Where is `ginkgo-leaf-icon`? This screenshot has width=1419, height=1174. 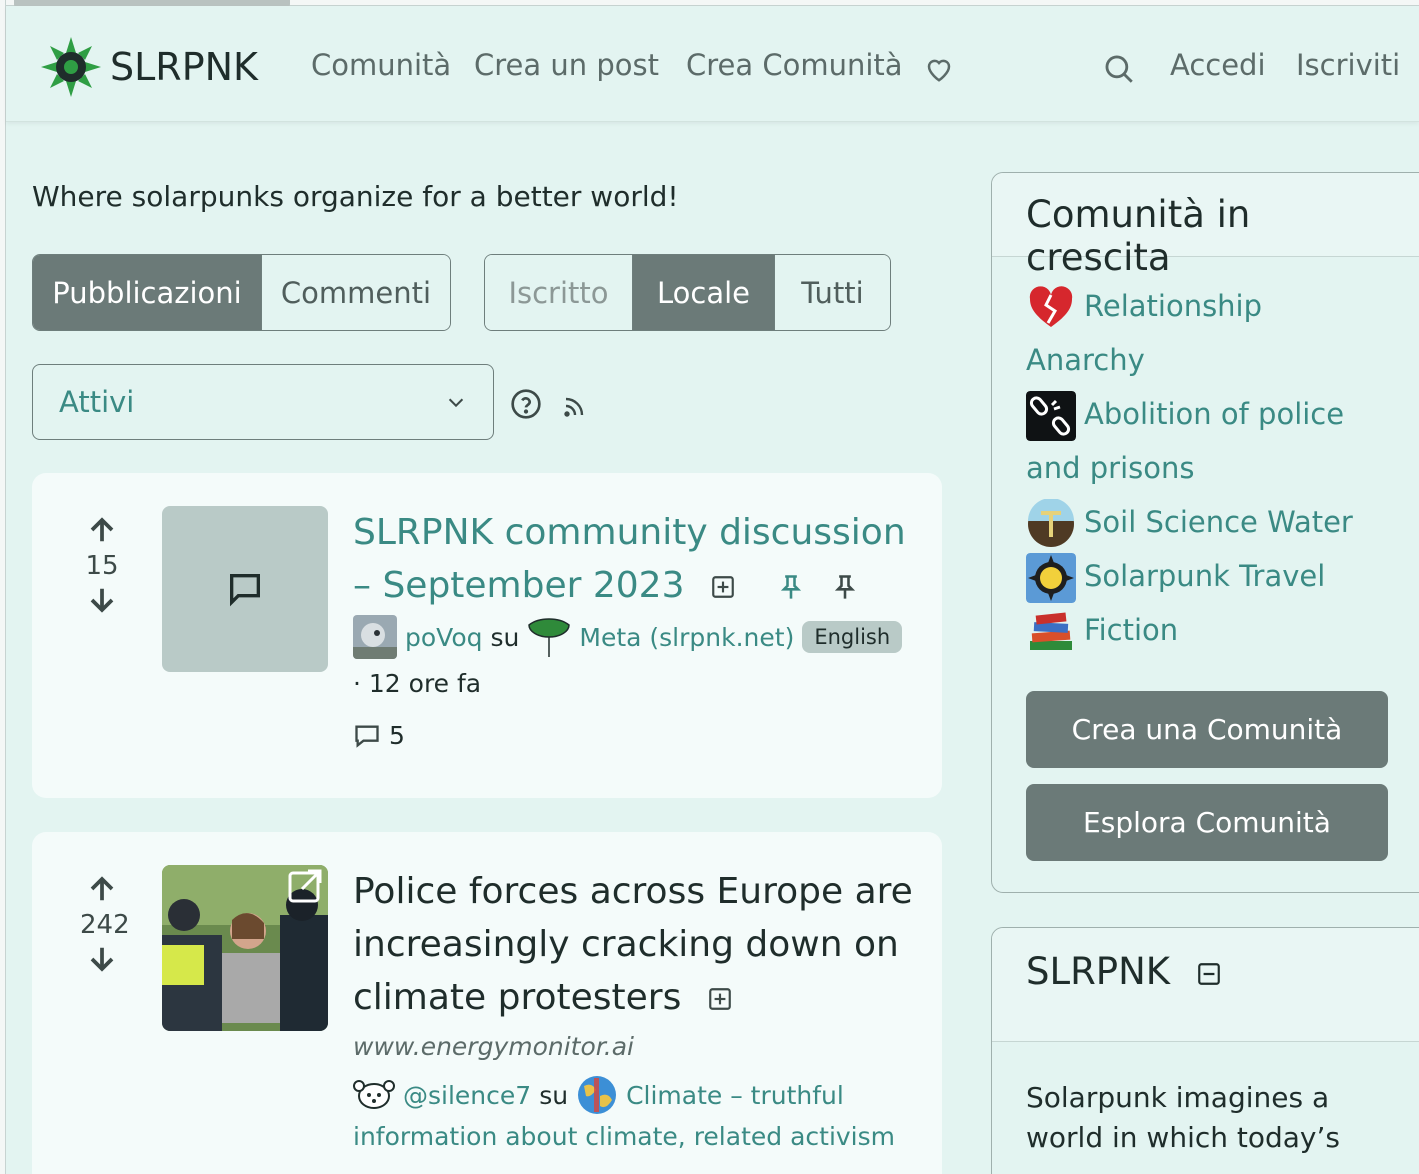
ginkgo-leaf-icon is located at coordinates (549, 637).